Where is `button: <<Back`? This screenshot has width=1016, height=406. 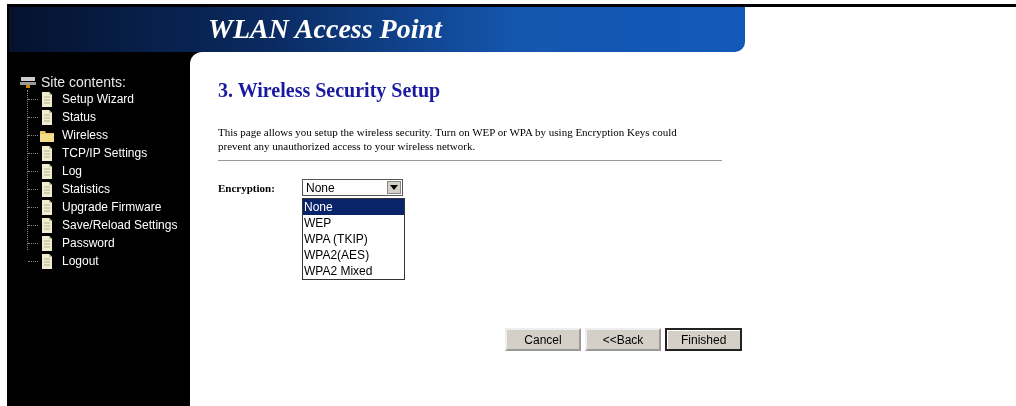 button: <<Back is located at coordinates (623, 339).